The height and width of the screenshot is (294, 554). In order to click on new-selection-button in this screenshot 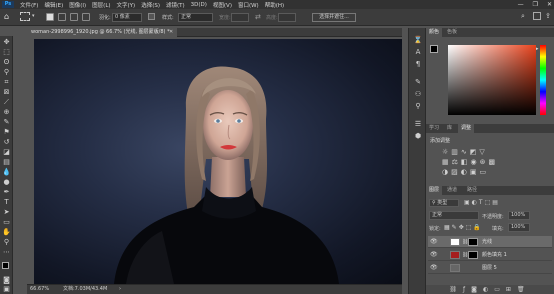, I will do `click(50, 17)`.